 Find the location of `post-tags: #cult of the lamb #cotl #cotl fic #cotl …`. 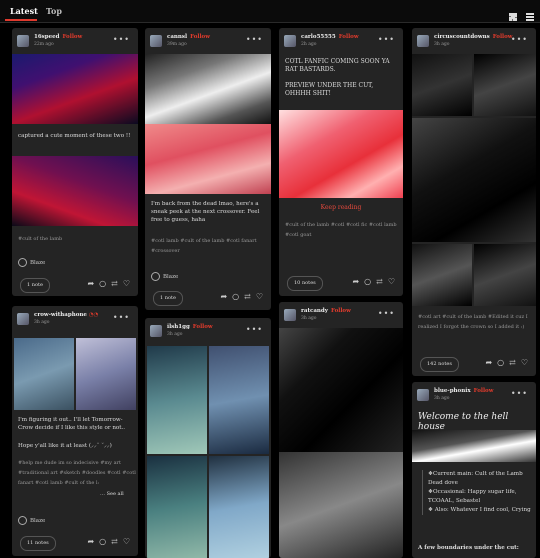

post-tags: #cult of the lamb #cotl #cotl fic #cotl … is located at coordinates (343, 230).